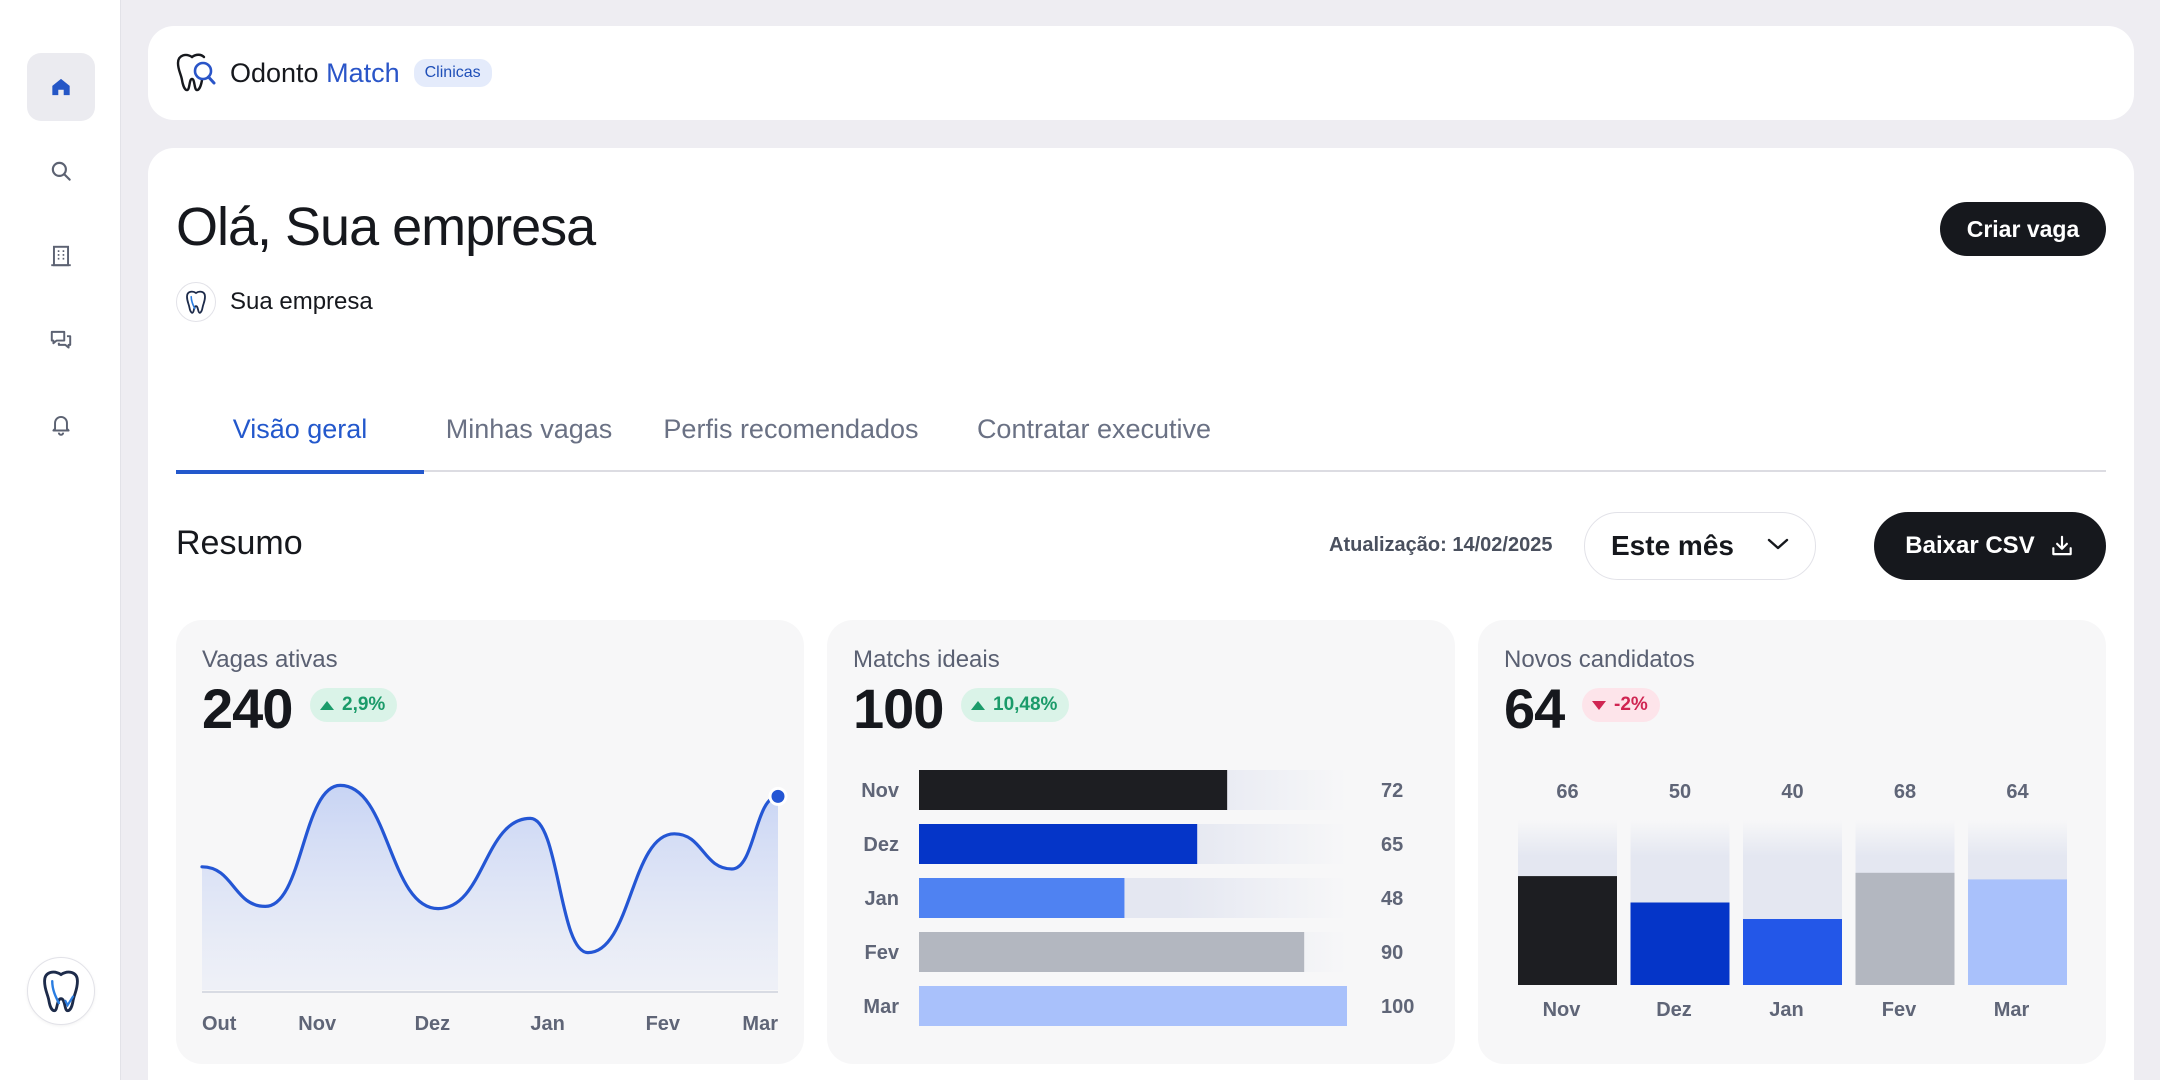  What do you see at coordinates (882, 899) in the screenshot?
I see `y-tick-label: Jan` at bounding box center [882, 899].